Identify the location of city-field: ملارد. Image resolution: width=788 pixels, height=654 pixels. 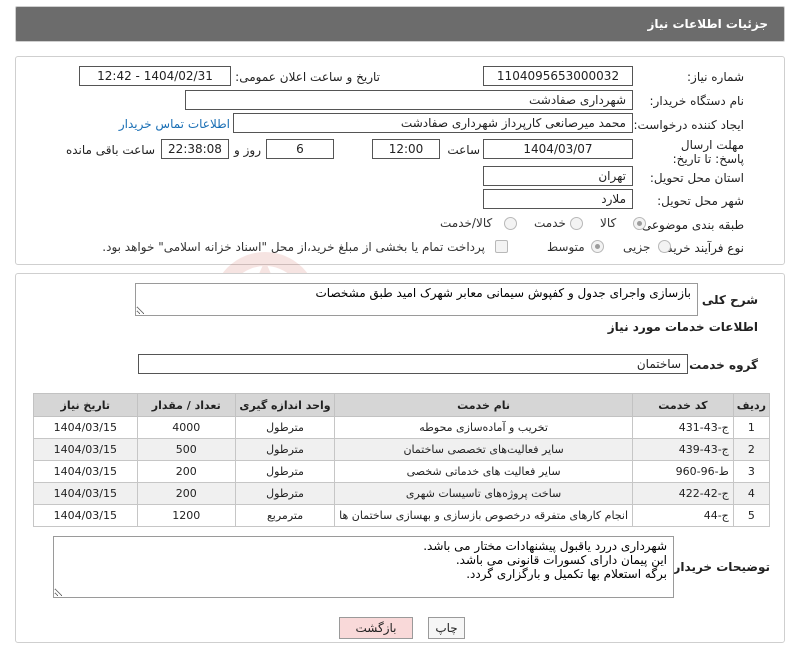
(558, 199).